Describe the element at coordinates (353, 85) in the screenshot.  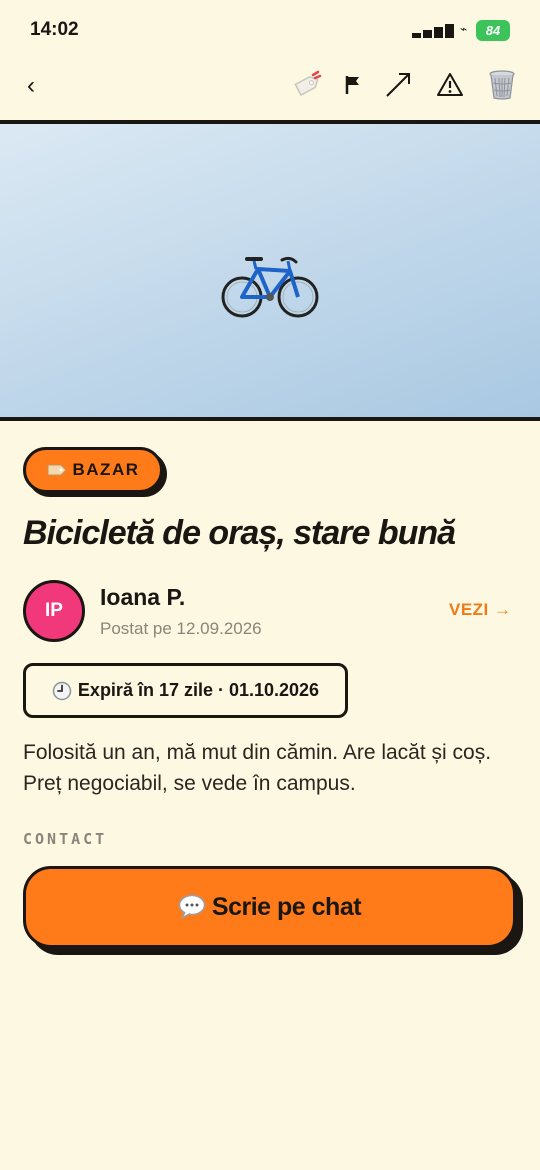
I see `flag-icon` at that location.